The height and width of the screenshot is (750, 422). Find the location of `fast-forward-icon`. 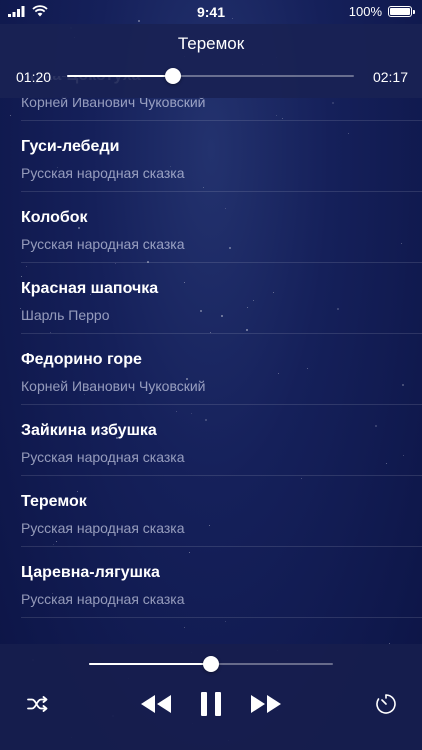

fast-forward-icon is located at coordinates (266, 706).